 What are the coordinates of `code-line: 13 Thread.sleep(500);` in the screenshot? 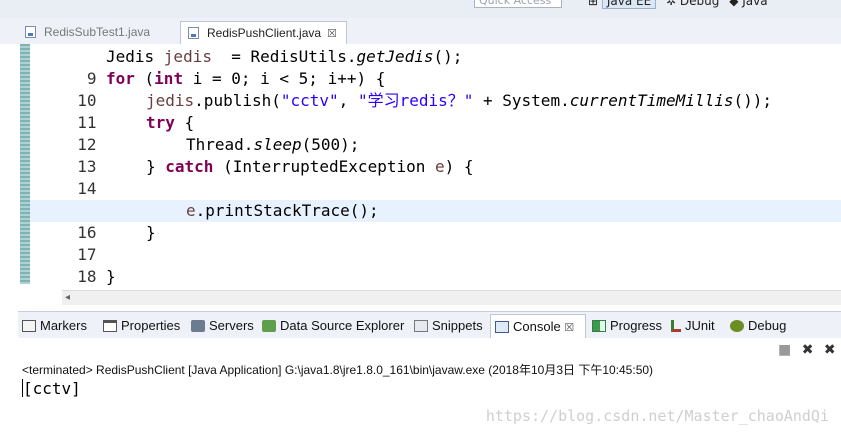 It's located at (435, 155).